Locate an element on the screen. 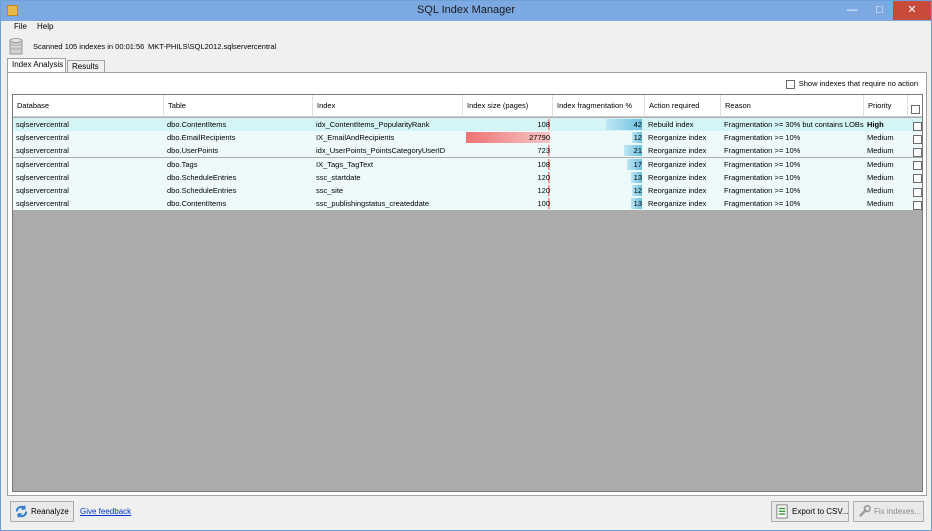 This screenshot has width=932, height=531. tab-index-analysis: Index Analysis is located at coordinates (36, 65).